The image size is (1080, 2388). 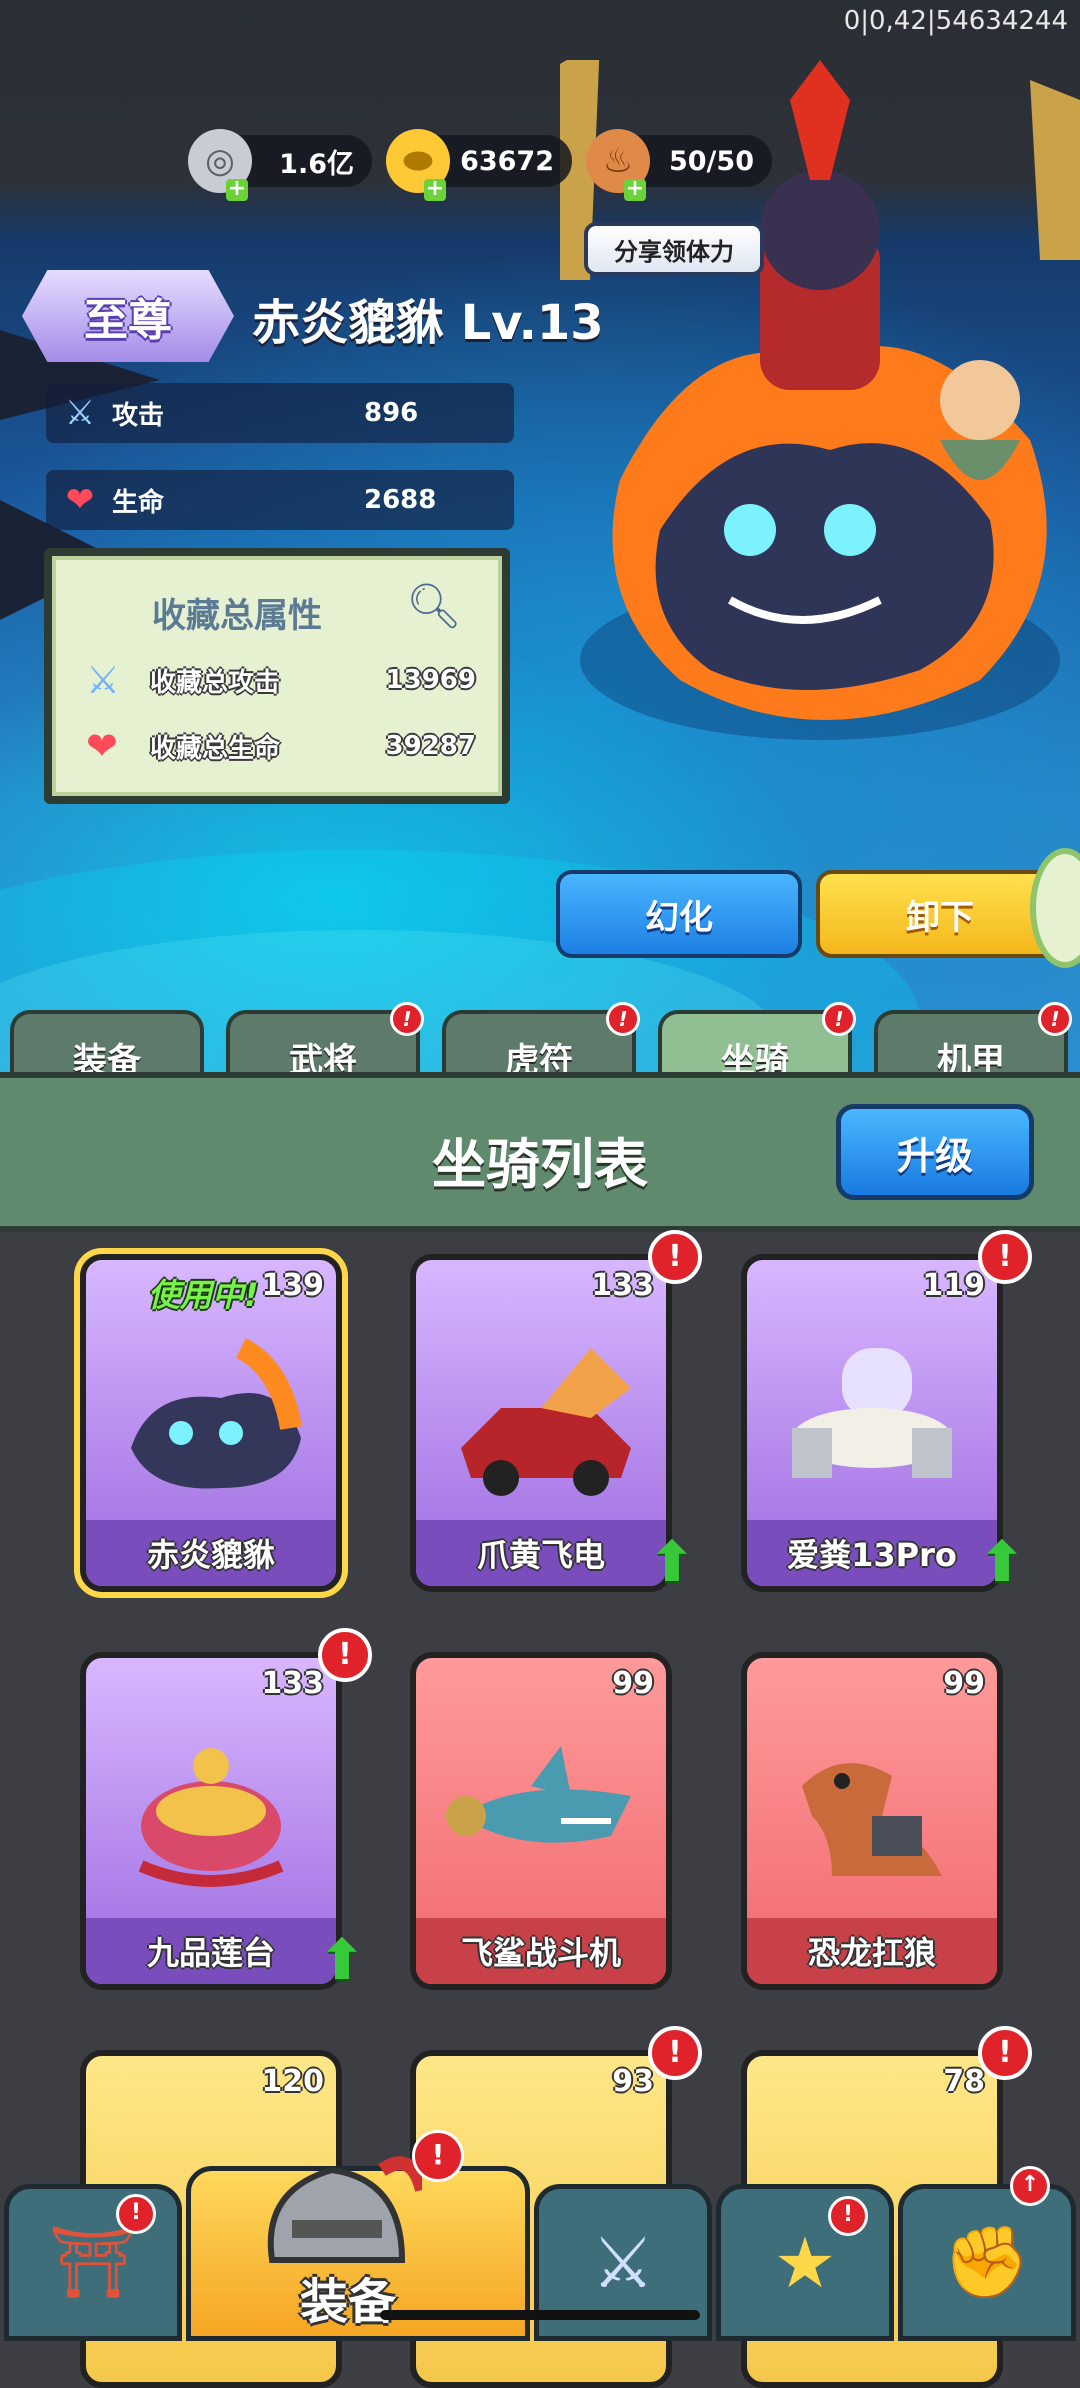 What do you see at coordinates (211, 1951) in the screenshot?
I see `card-name: 九品莲台` at bounding box center [211, 1951].